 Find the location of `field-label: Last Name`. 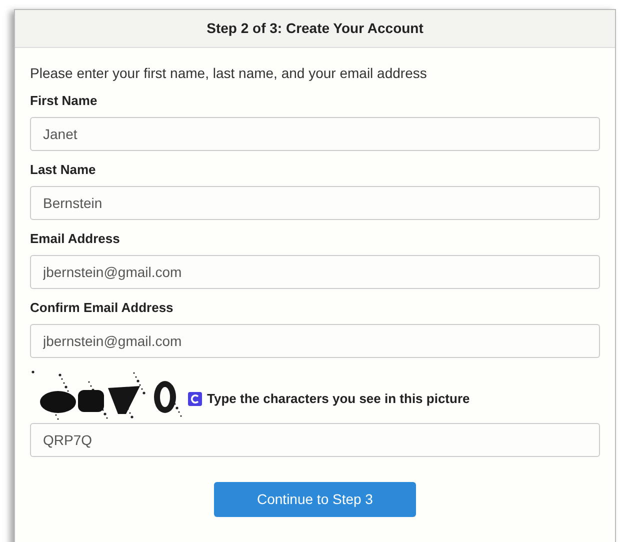

field-label: Last Name is located at coordinates (63, 170).